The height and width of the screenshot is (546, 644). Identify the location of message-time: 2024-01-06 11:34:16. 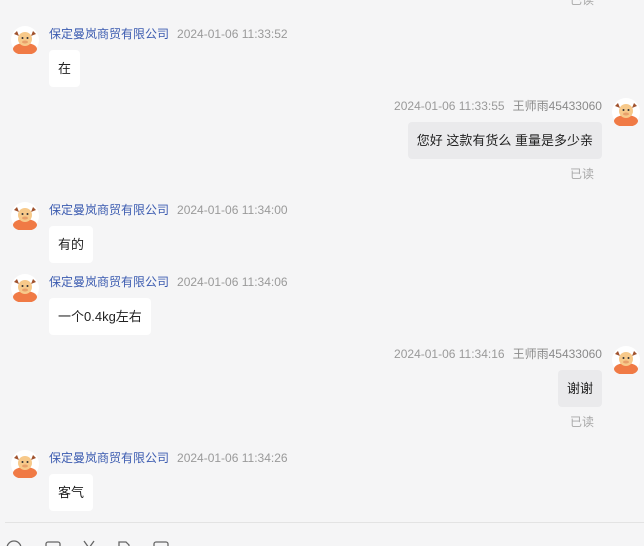
(449, 354).